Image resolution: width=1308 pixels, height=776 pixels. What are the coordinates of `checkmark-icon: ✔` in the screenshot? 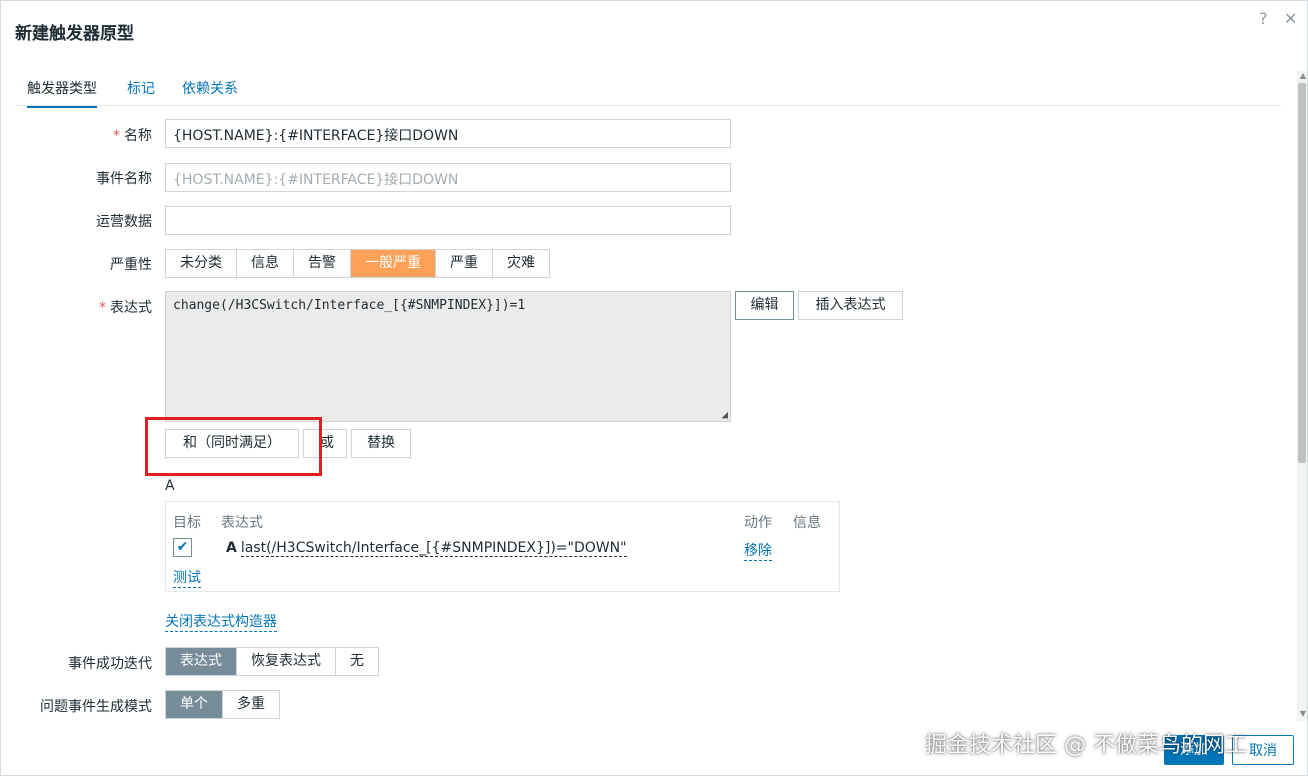 It's located at (182, 547).